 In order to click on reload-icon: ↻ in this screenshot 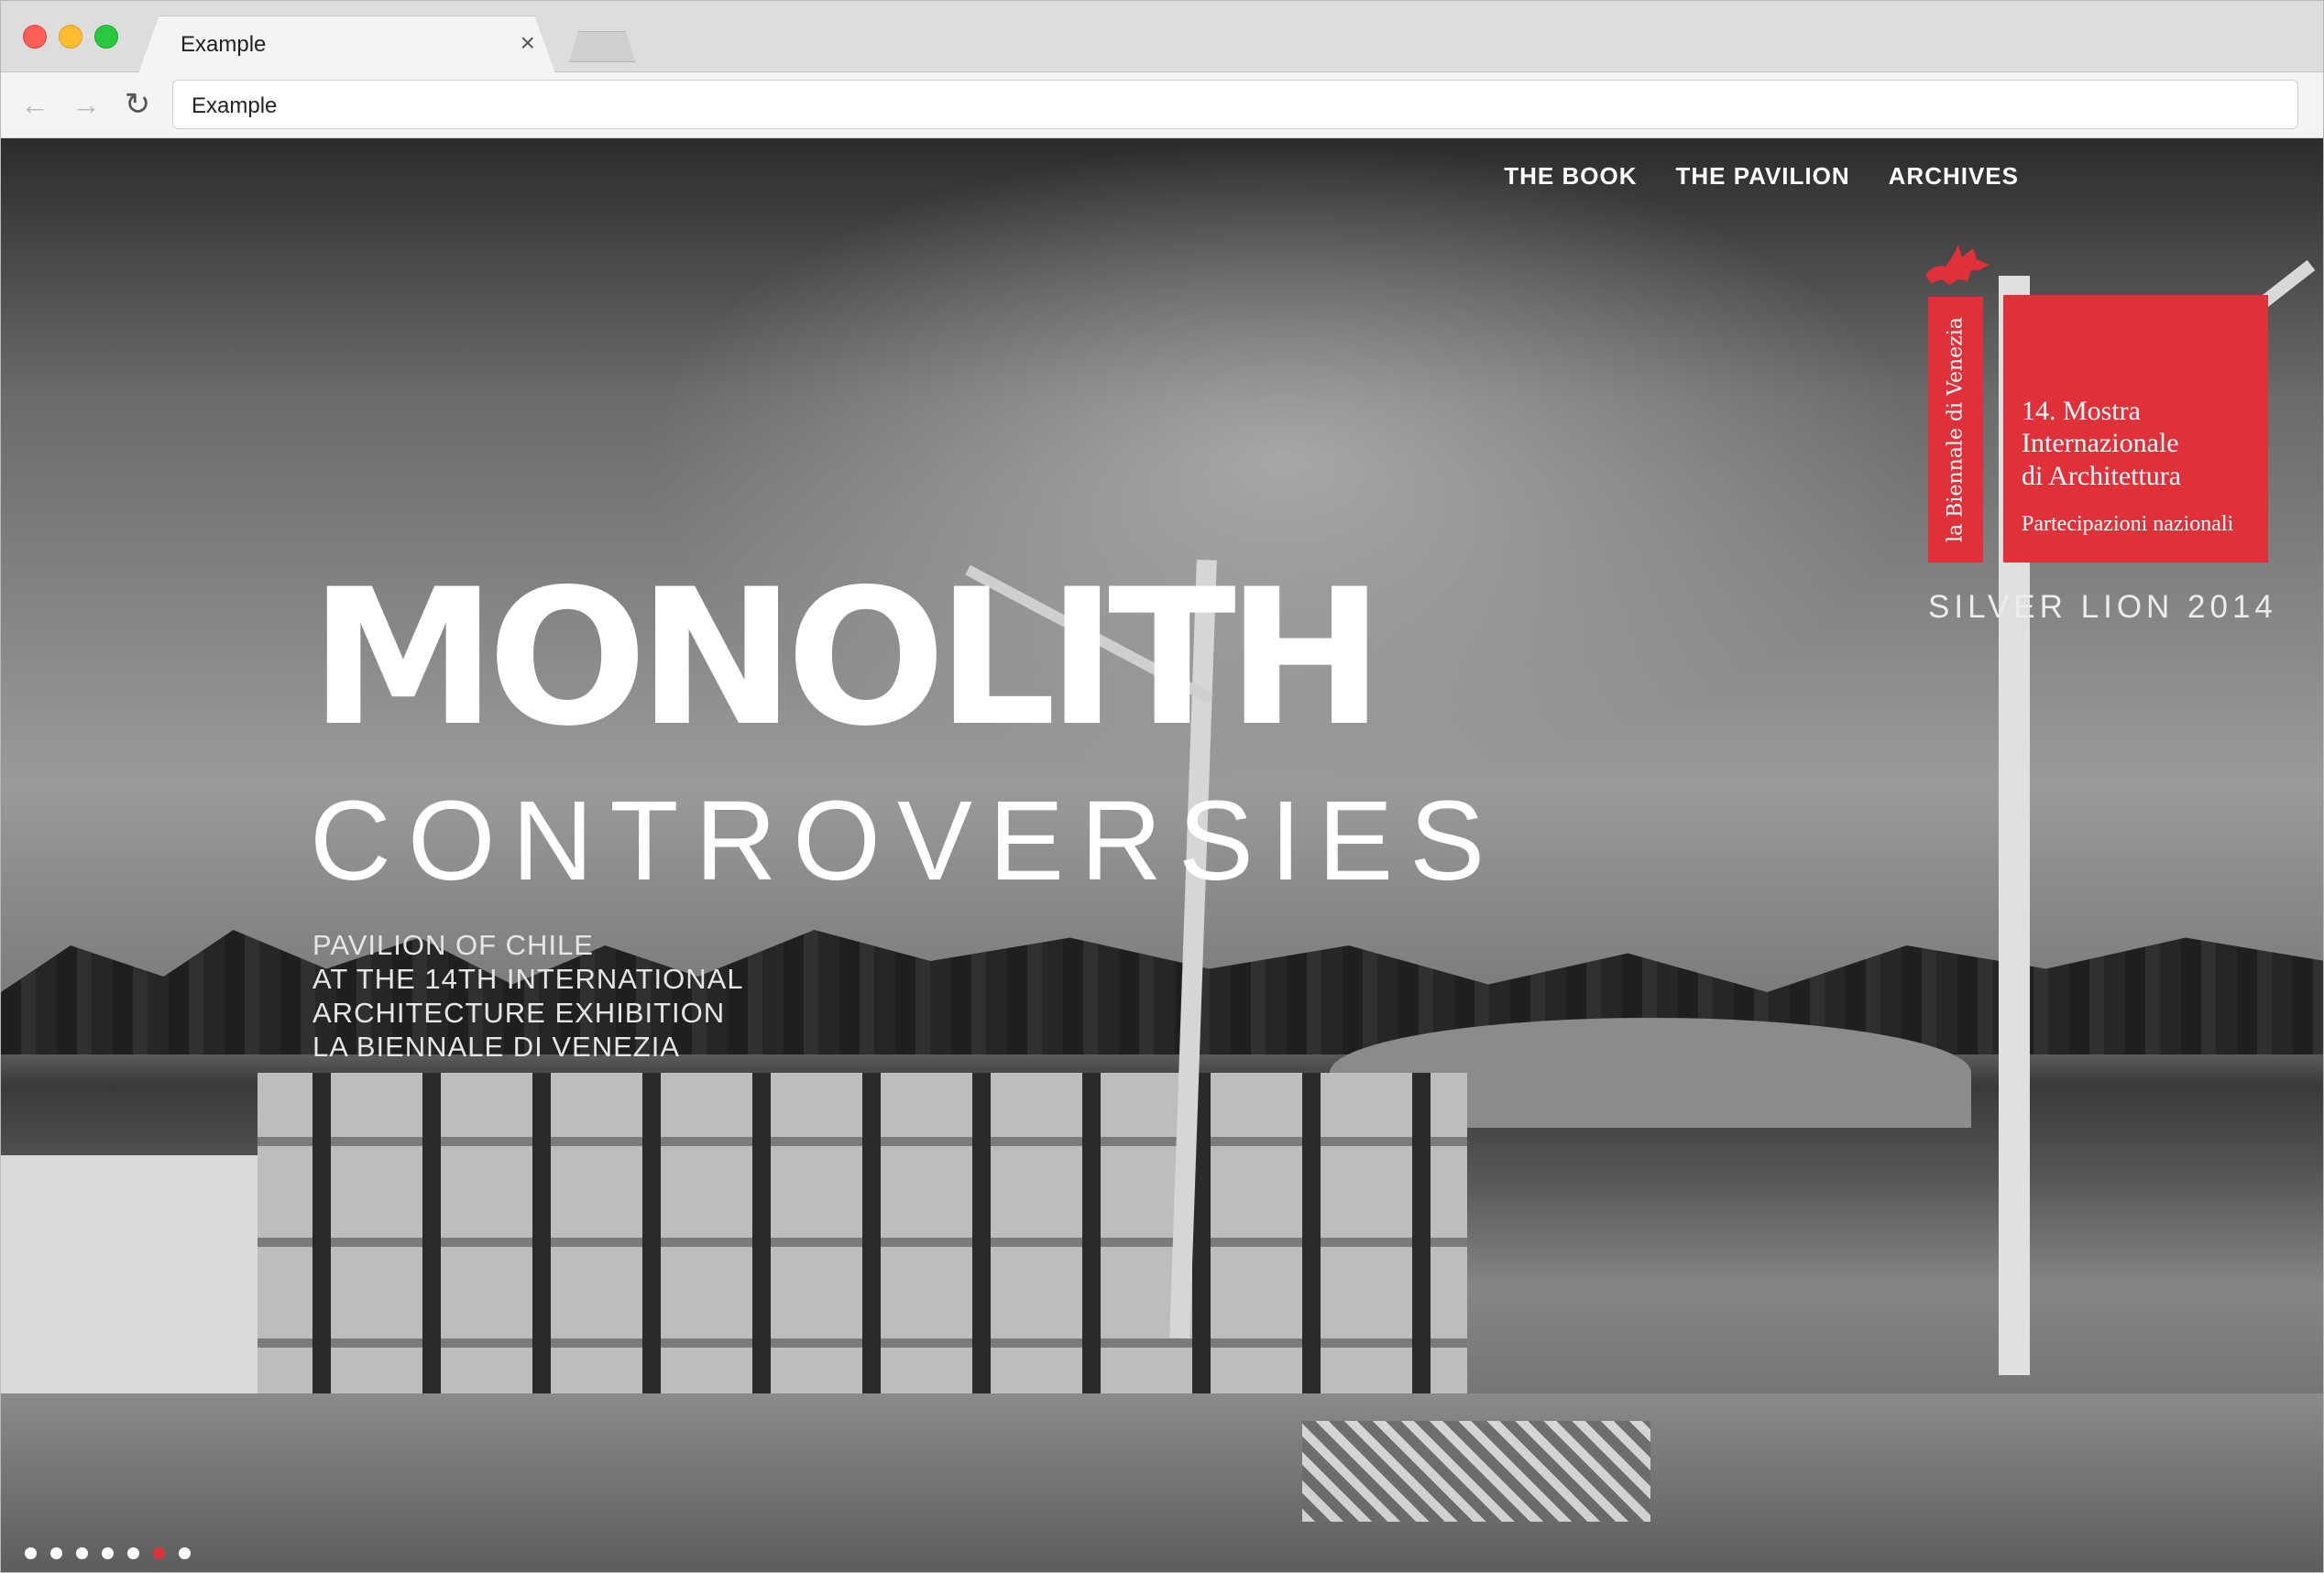, I will do `click(137, 104)`.